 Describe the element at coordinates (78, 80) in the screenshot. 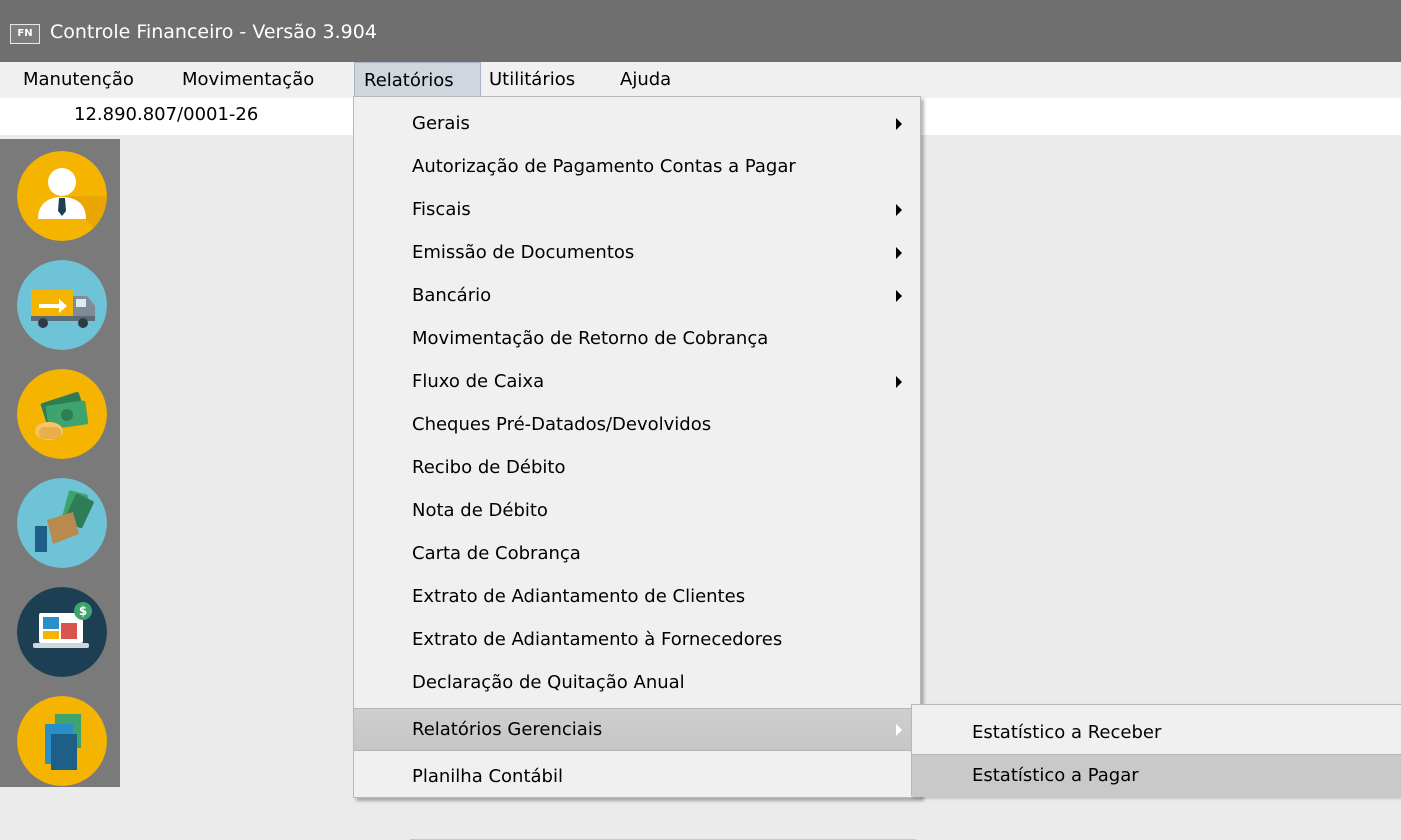

I see `menu-manutencao: Manutenção` at that location.